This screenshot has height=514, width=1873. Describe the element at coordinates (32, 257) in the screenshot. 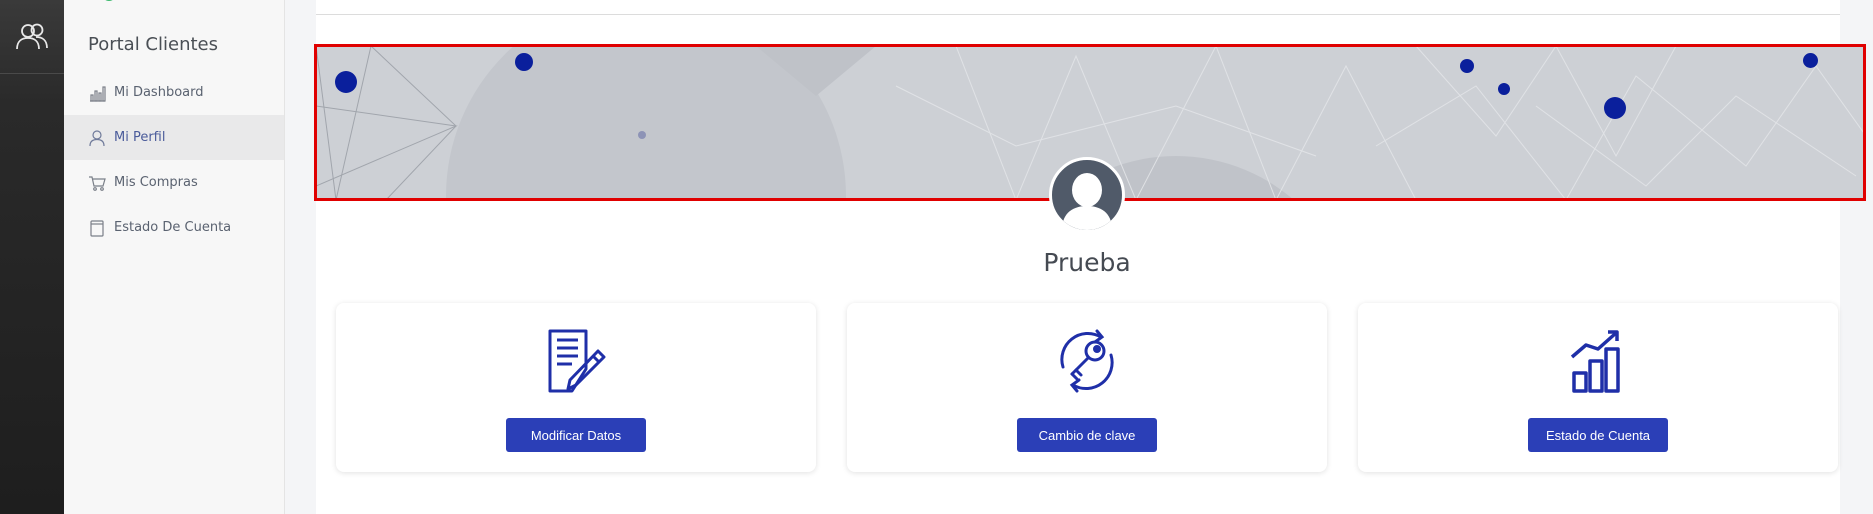

I see `app-rail` at that location.